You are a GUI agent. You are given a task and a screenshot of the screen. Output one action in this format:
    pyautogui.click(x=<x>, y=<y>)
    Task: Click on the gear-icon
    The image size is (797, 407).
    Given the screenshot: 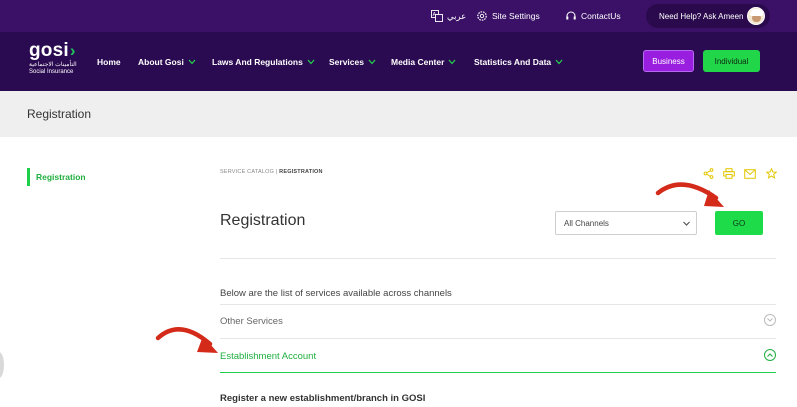 What is the action you would take?
    pyautogui.click(x=482, y=16)
    